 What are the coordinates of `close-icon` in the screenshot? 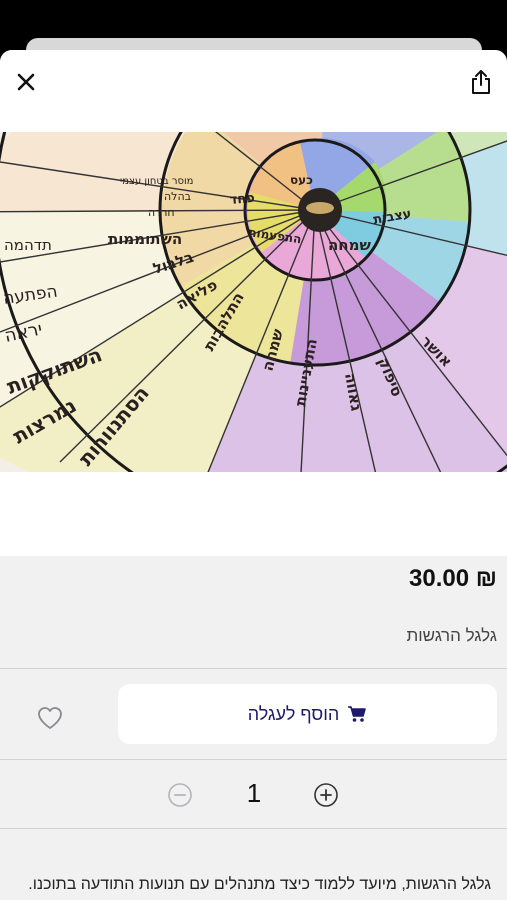 It's located at (26, 82).